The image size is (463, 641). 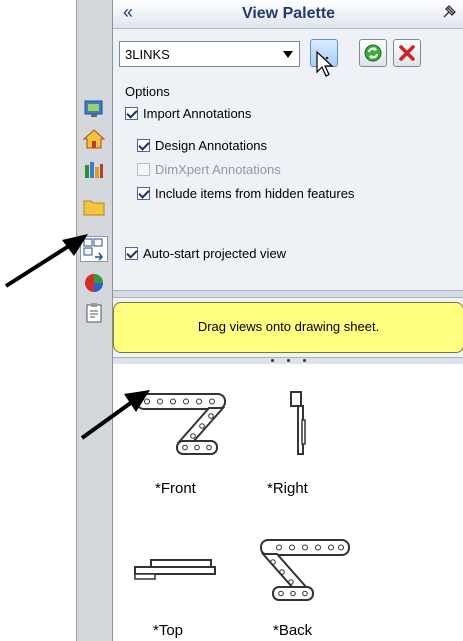 I want to click on top-view-thumbnail, so click(x=176, y=569).